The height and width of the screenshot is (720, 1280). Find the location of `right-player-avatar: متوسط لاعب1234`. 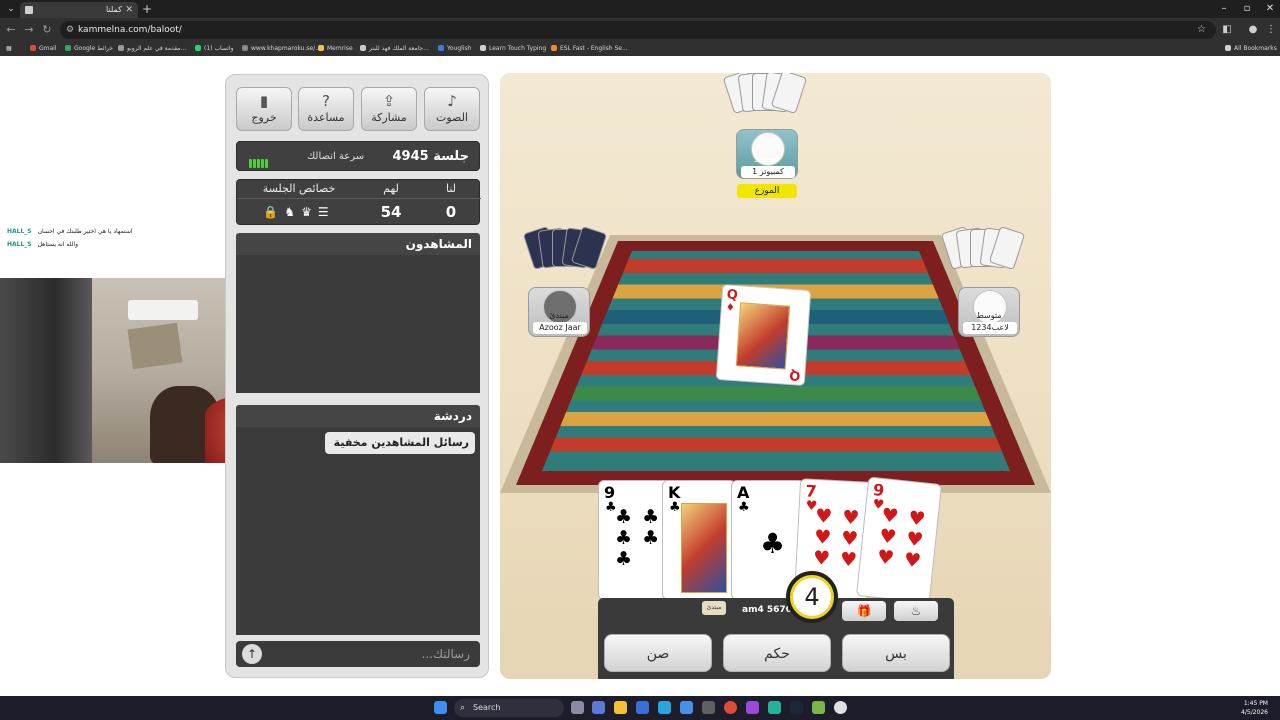

right-player-avatar: متوسط لاعب1234 is located at coordinates (989, 312).